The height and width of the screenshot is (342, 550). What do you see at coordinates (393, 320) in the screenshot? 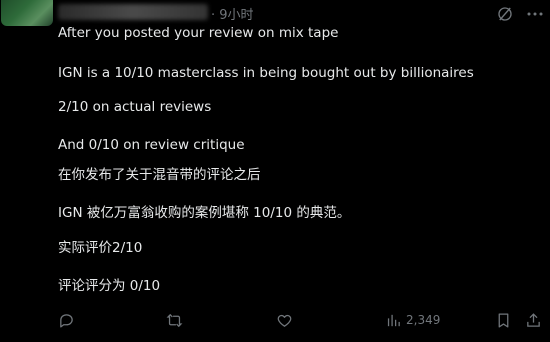
I see `views-icon` at bounding box center [393, 320].